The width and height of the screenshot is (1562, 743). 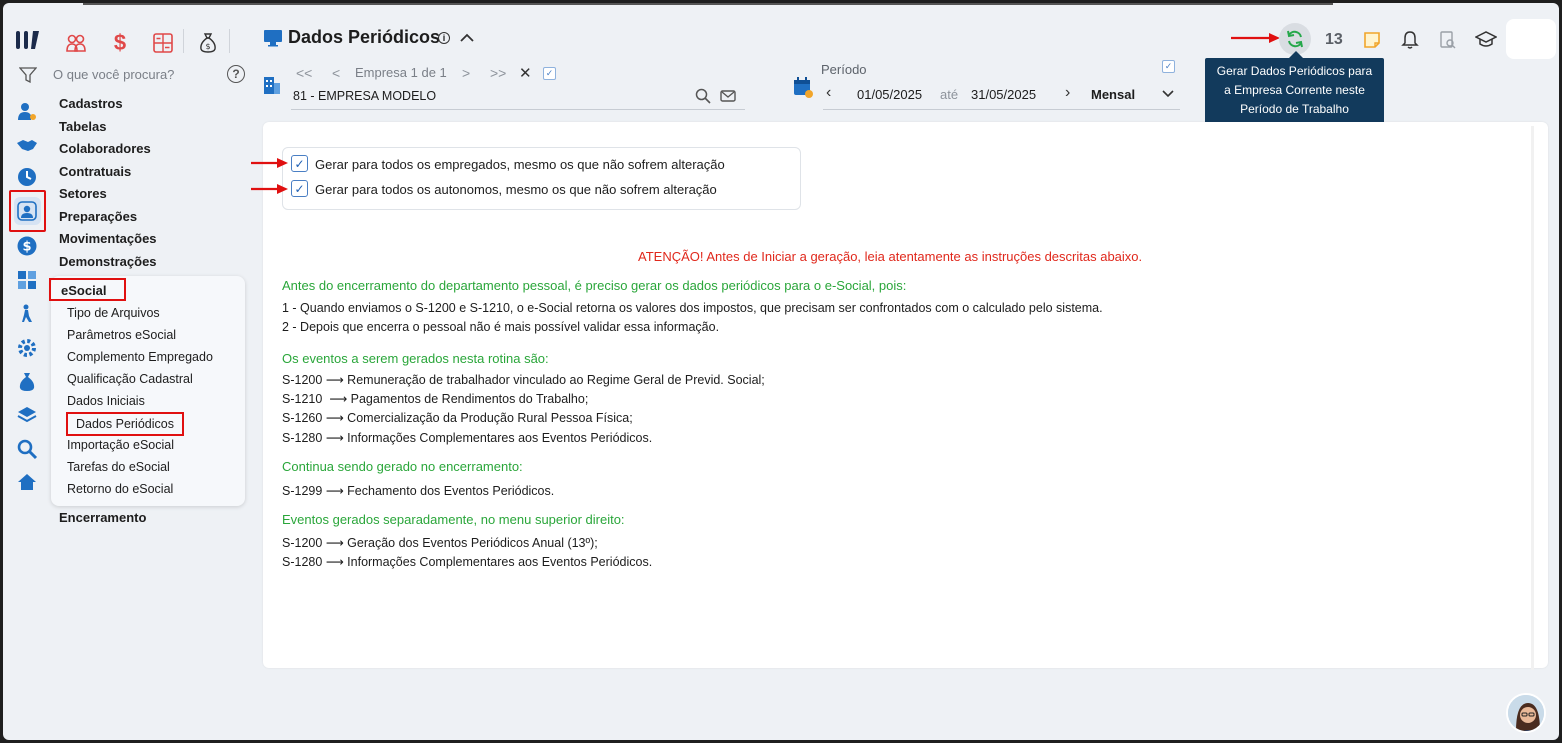 What do you see at coordinates (106, 401) in the screenshot?
I see `submenu-dados-iniciais: Dados Iniciais` at bounding box center [106, 401].